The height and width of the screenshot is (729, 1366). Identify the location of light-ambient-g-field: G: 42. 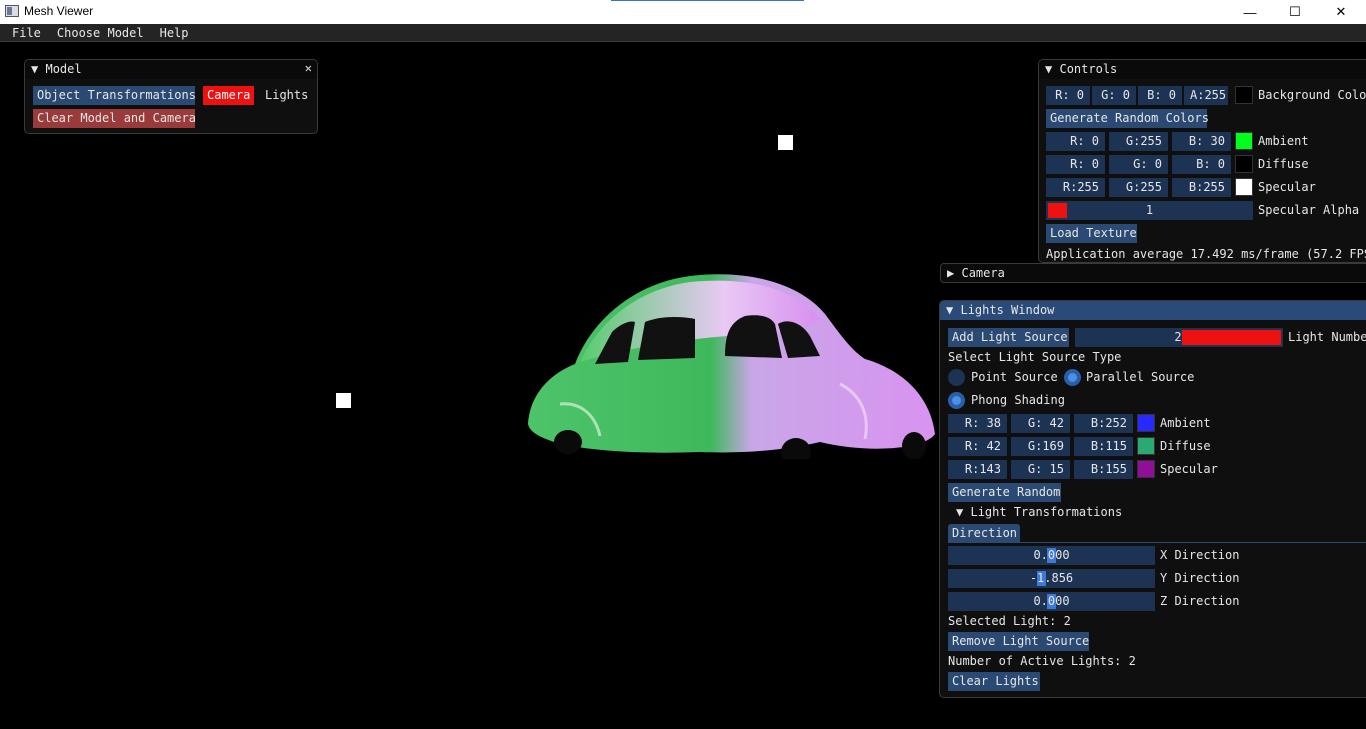
(1040, 423).